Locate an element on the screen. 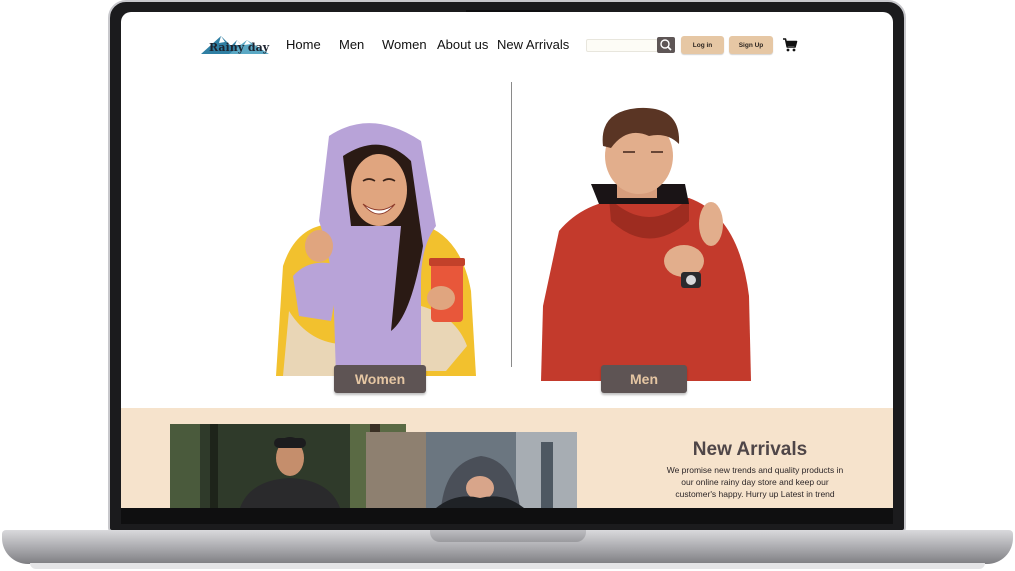 This screenshot has height=571, width=1015. site-logo: Rainy day is located at coordinates (235, 45).